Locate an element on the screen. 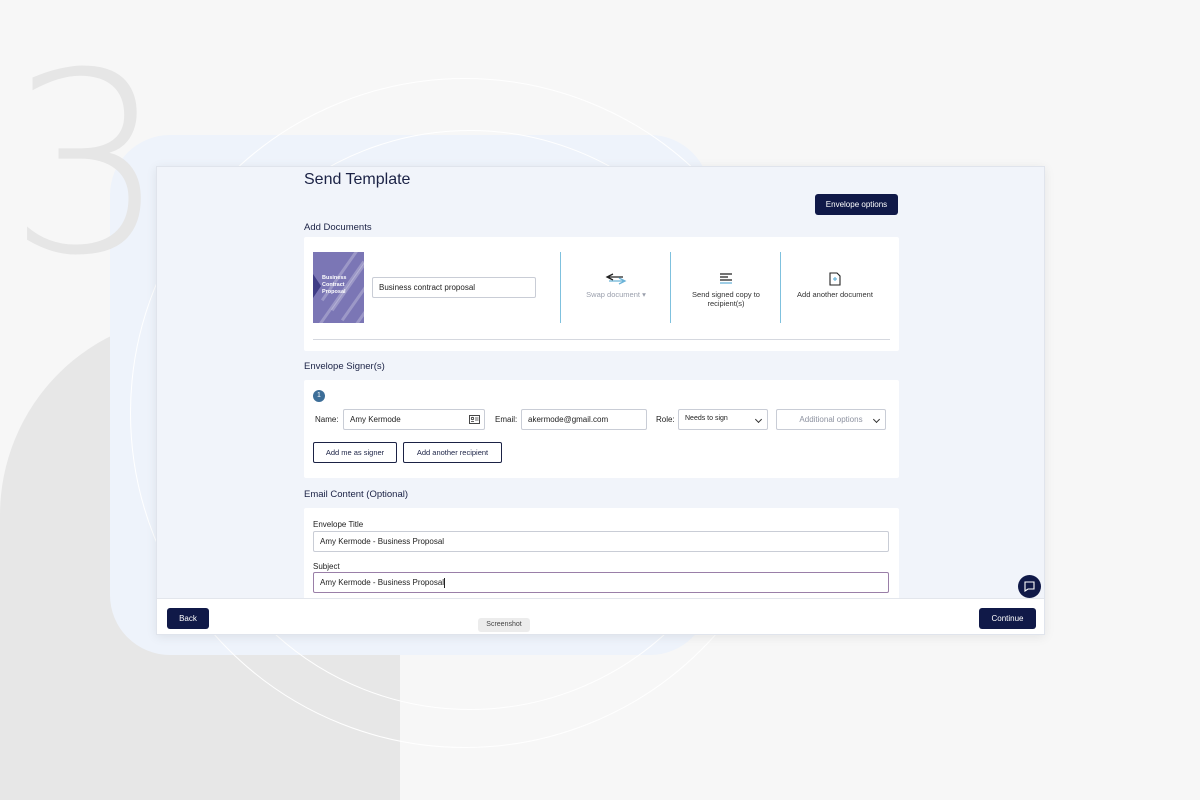 The image size is (1200, 800). email-input: akermode@gmail.com is located at coordinates (584, 419).